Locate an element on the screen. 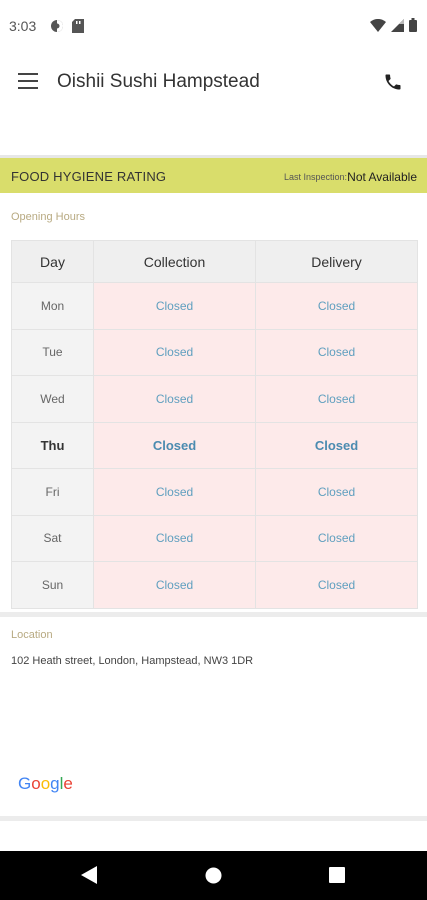 The image size is (427, 900). table-row: Fri Closed Closed is located at coordinates (214, 492).